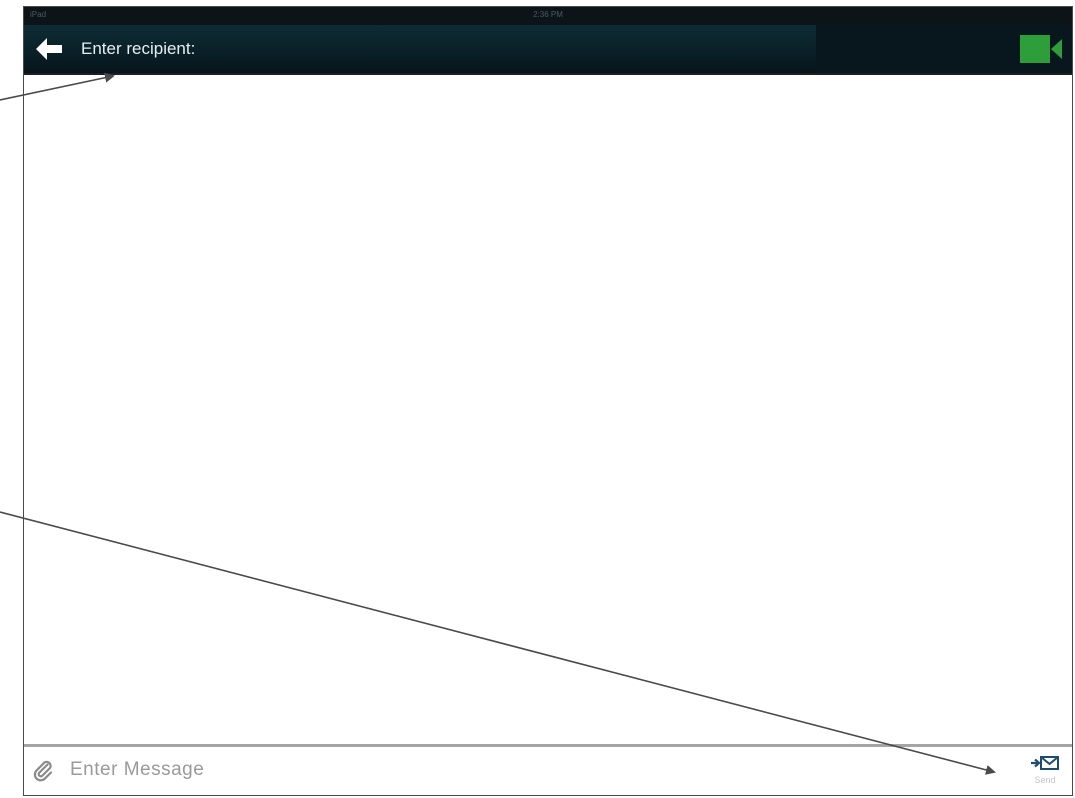 The height and width of the screenshot is (798, 1075). I want to click on navigation-bar, so click(548, 50).